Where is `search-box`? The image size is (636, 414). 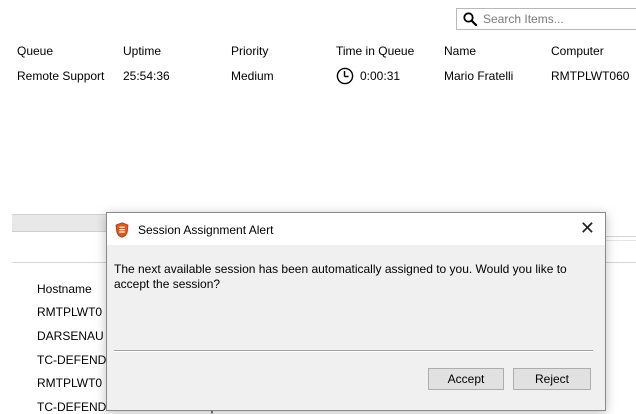
search-box is located at coordinates (546, 19).